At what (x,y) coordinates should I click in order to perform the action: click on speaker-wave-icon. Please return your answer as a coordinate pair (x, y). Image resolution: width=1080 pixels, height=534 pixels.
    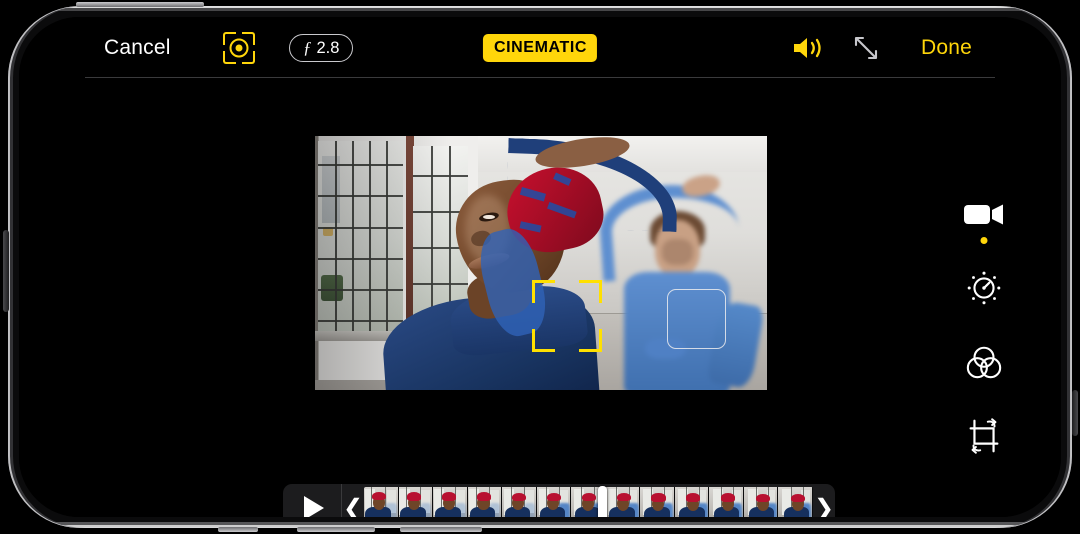
    Looking at the image, I should click on (808, 48).